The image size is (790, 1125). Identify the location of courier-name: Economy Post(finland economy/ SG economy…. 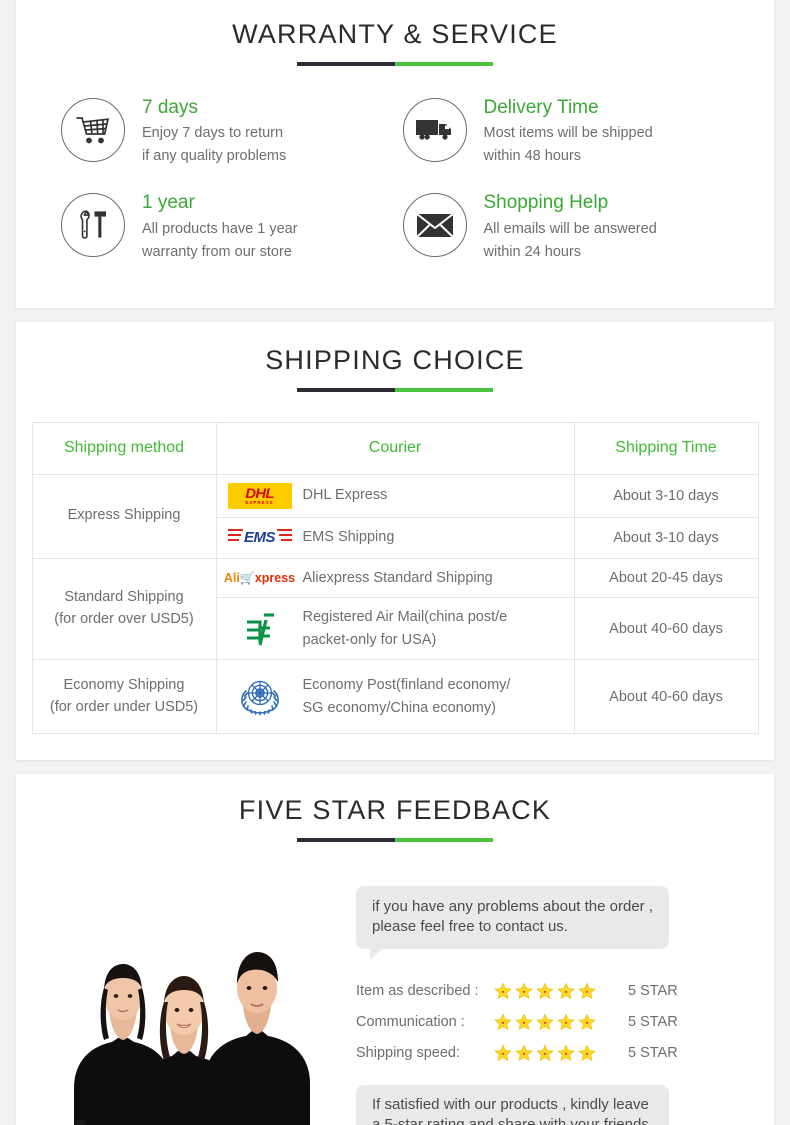
(406, 696).